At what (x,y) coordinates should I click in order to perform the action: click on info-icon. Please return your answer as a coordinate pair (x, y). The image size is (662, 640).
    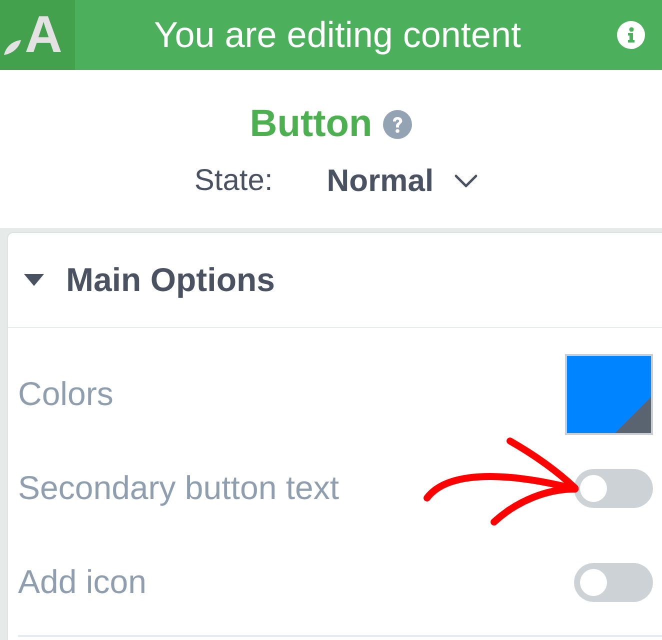
    Looking at the image, I should click on (631, 35).